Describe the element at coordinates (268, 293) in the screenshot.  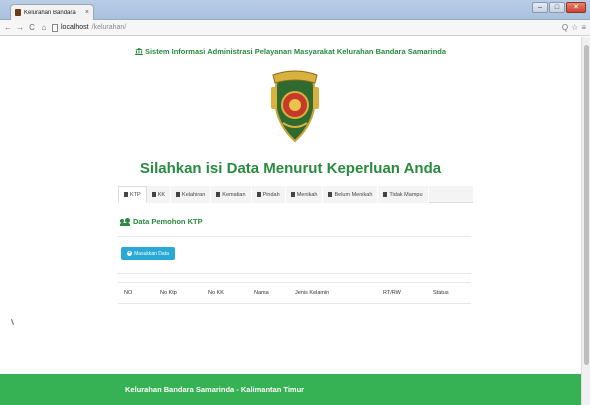
I see `column-header-nama: Nama` at that location.